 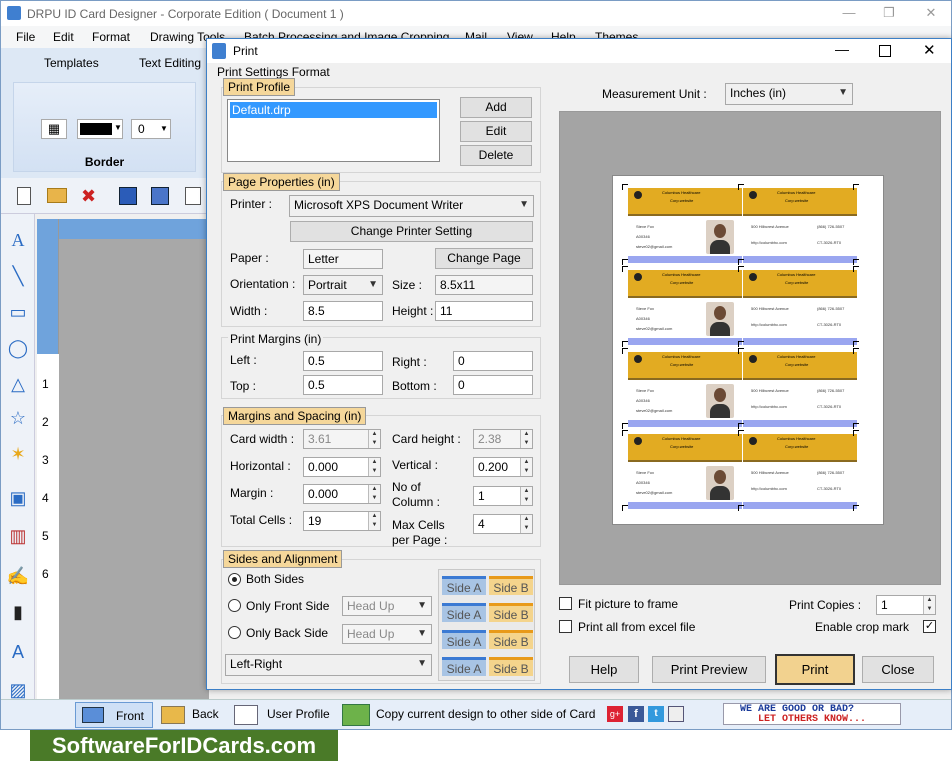 What do you see at coordinates (18, 276) in the screenshot?
I see `line-tool-icon: ╲` at bounding box center [18, 276].